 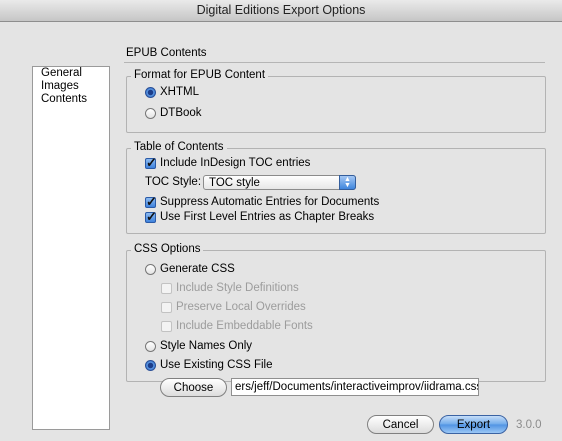 I want to click on style-names-only-row: Style Names Only, so click(x=198, y=346).